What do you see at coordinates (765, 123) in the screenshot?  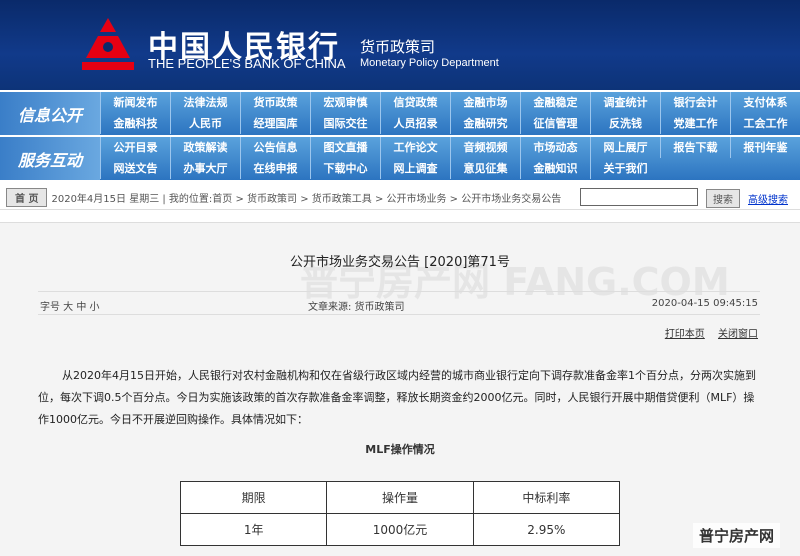 I see `nav-item: 工会工作` at bounding box center [765, 123].